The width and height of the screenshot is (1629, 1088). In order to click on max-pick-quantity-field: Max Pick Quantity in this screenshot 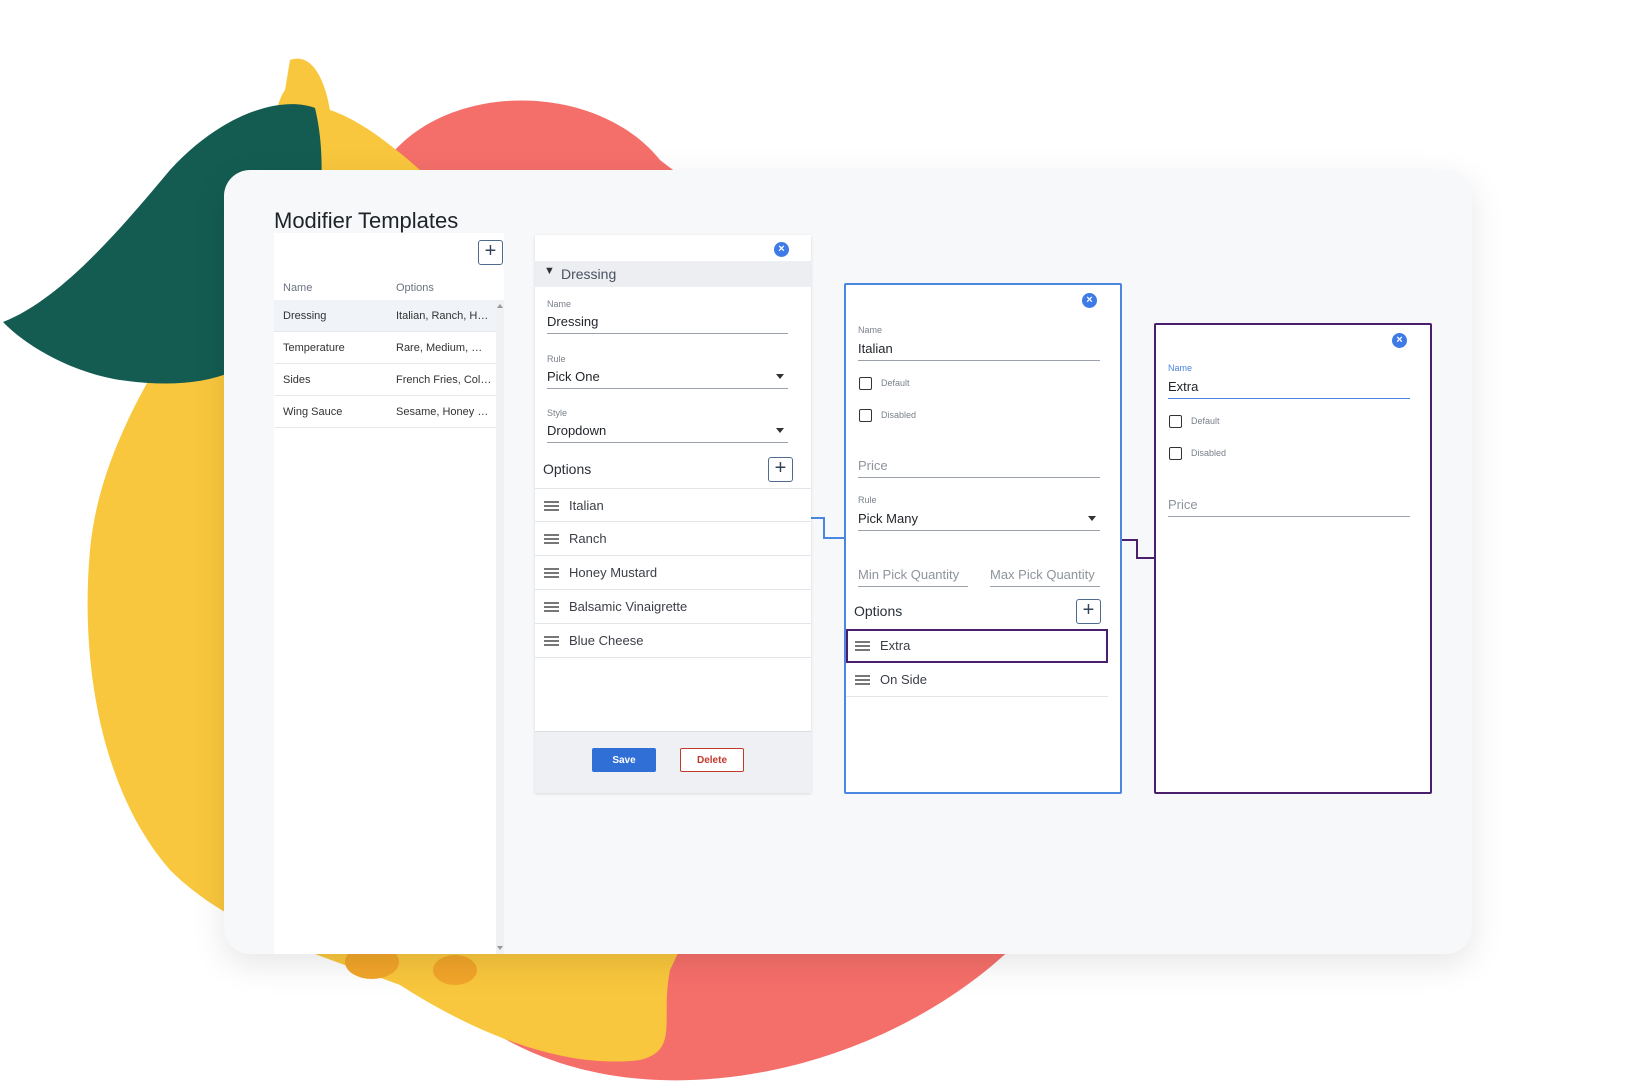, I will do `click(1045, 574)`.